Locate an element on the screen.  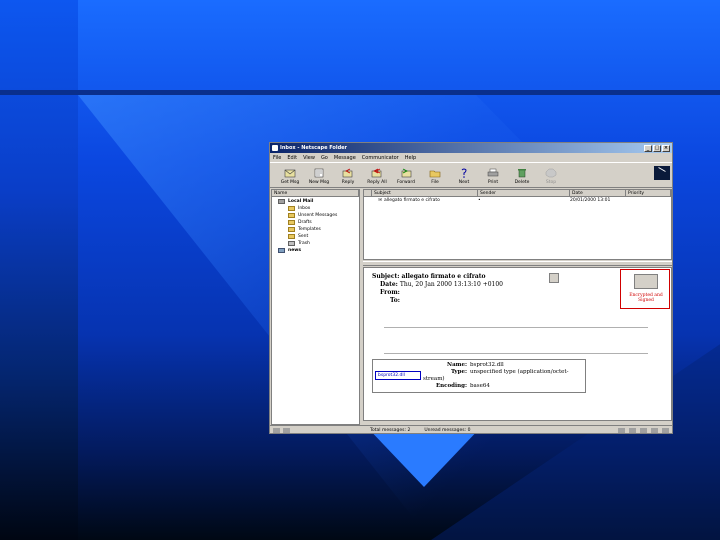
folder-trash: Trash is located at coordinates (315, 243).